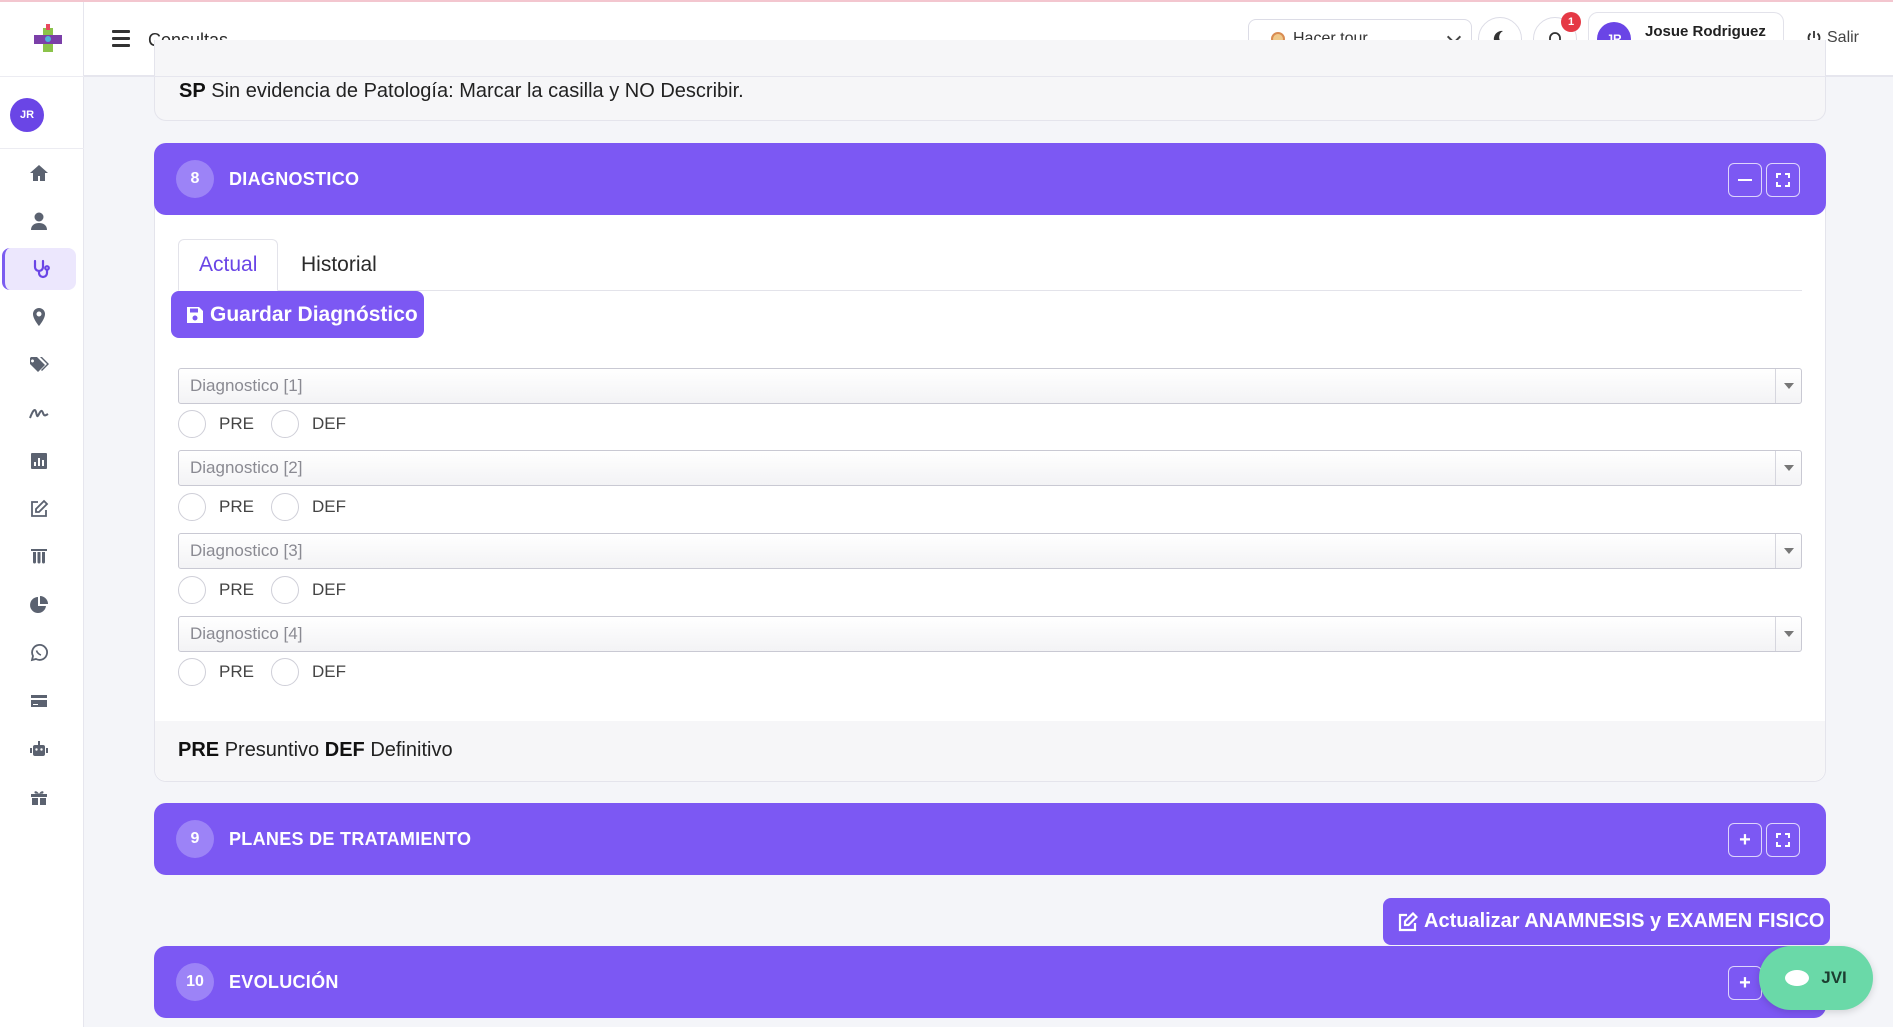  I want to click on diagnosis-select-4: Diagnostico [4], so click(990, 634).